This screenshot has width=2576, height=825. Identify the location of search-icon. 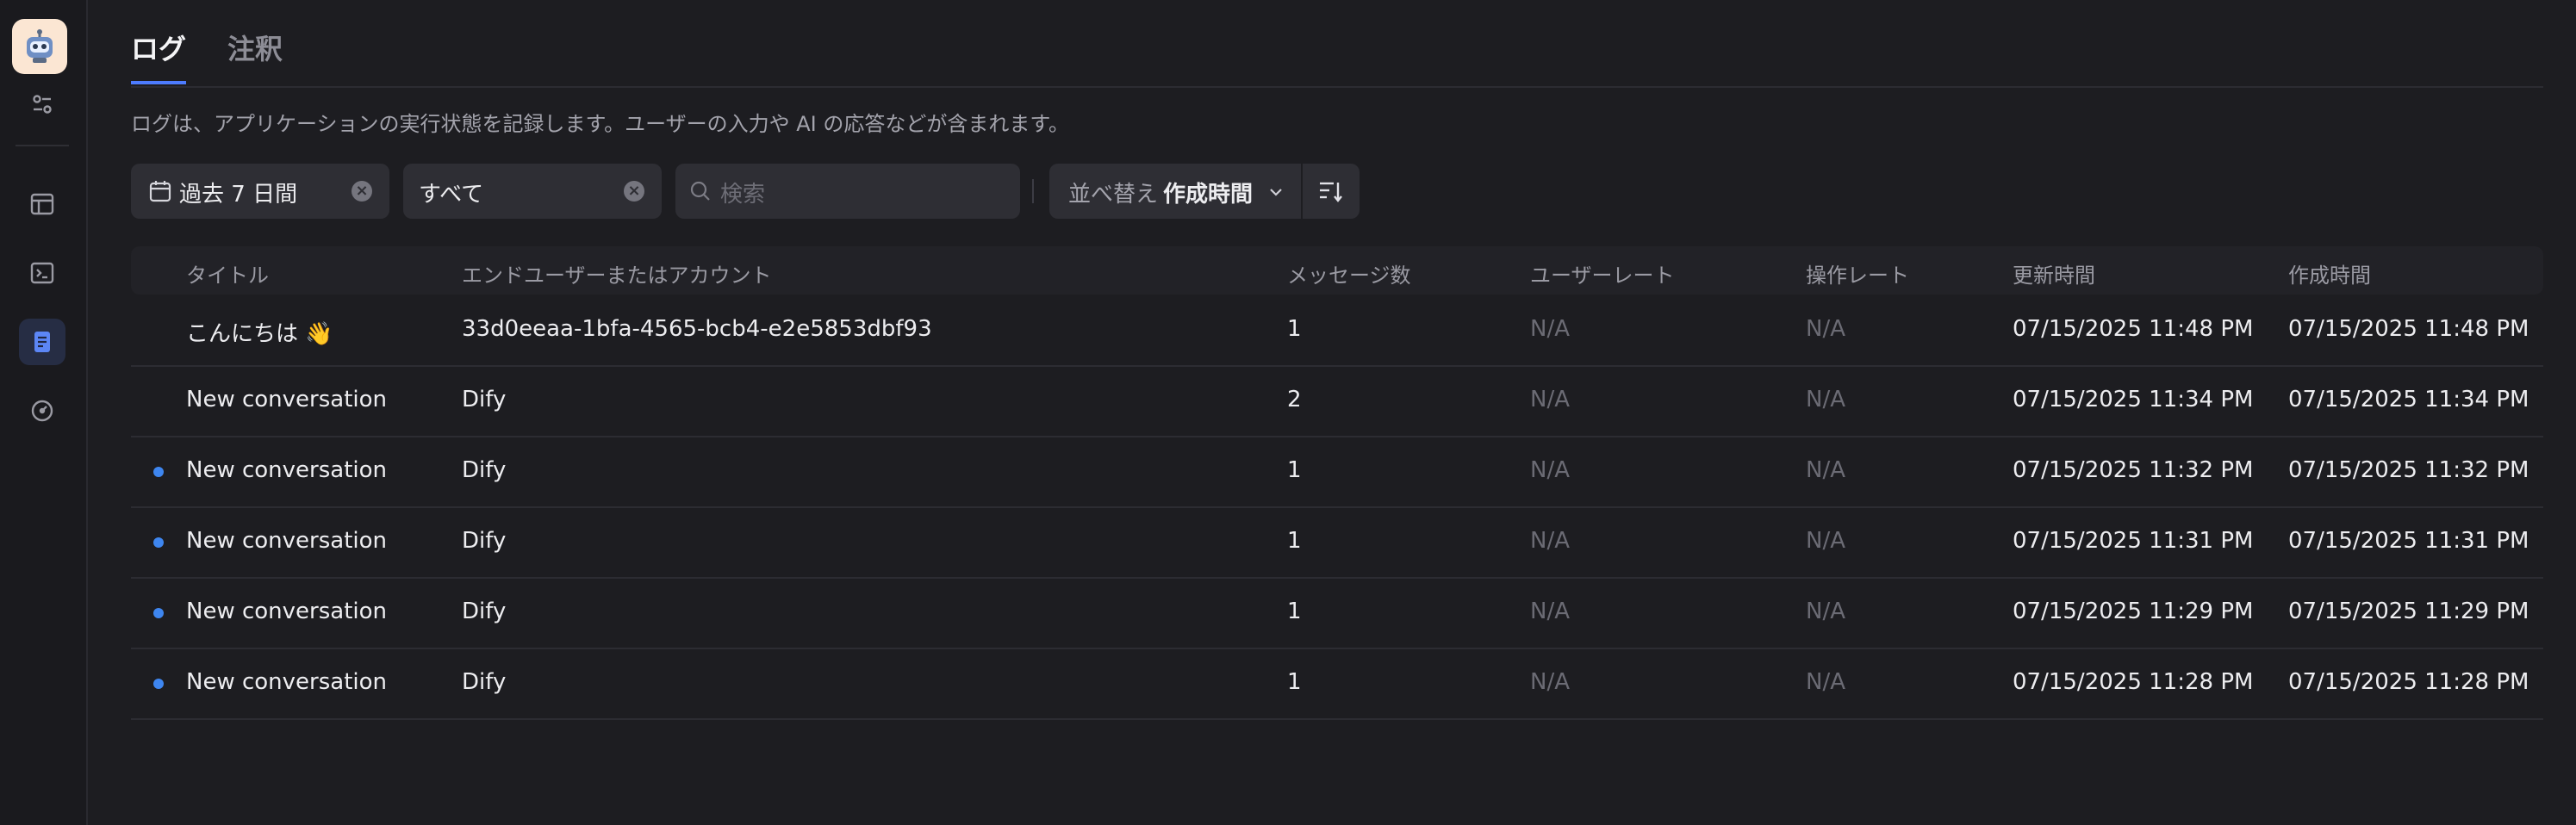
(700, 191).